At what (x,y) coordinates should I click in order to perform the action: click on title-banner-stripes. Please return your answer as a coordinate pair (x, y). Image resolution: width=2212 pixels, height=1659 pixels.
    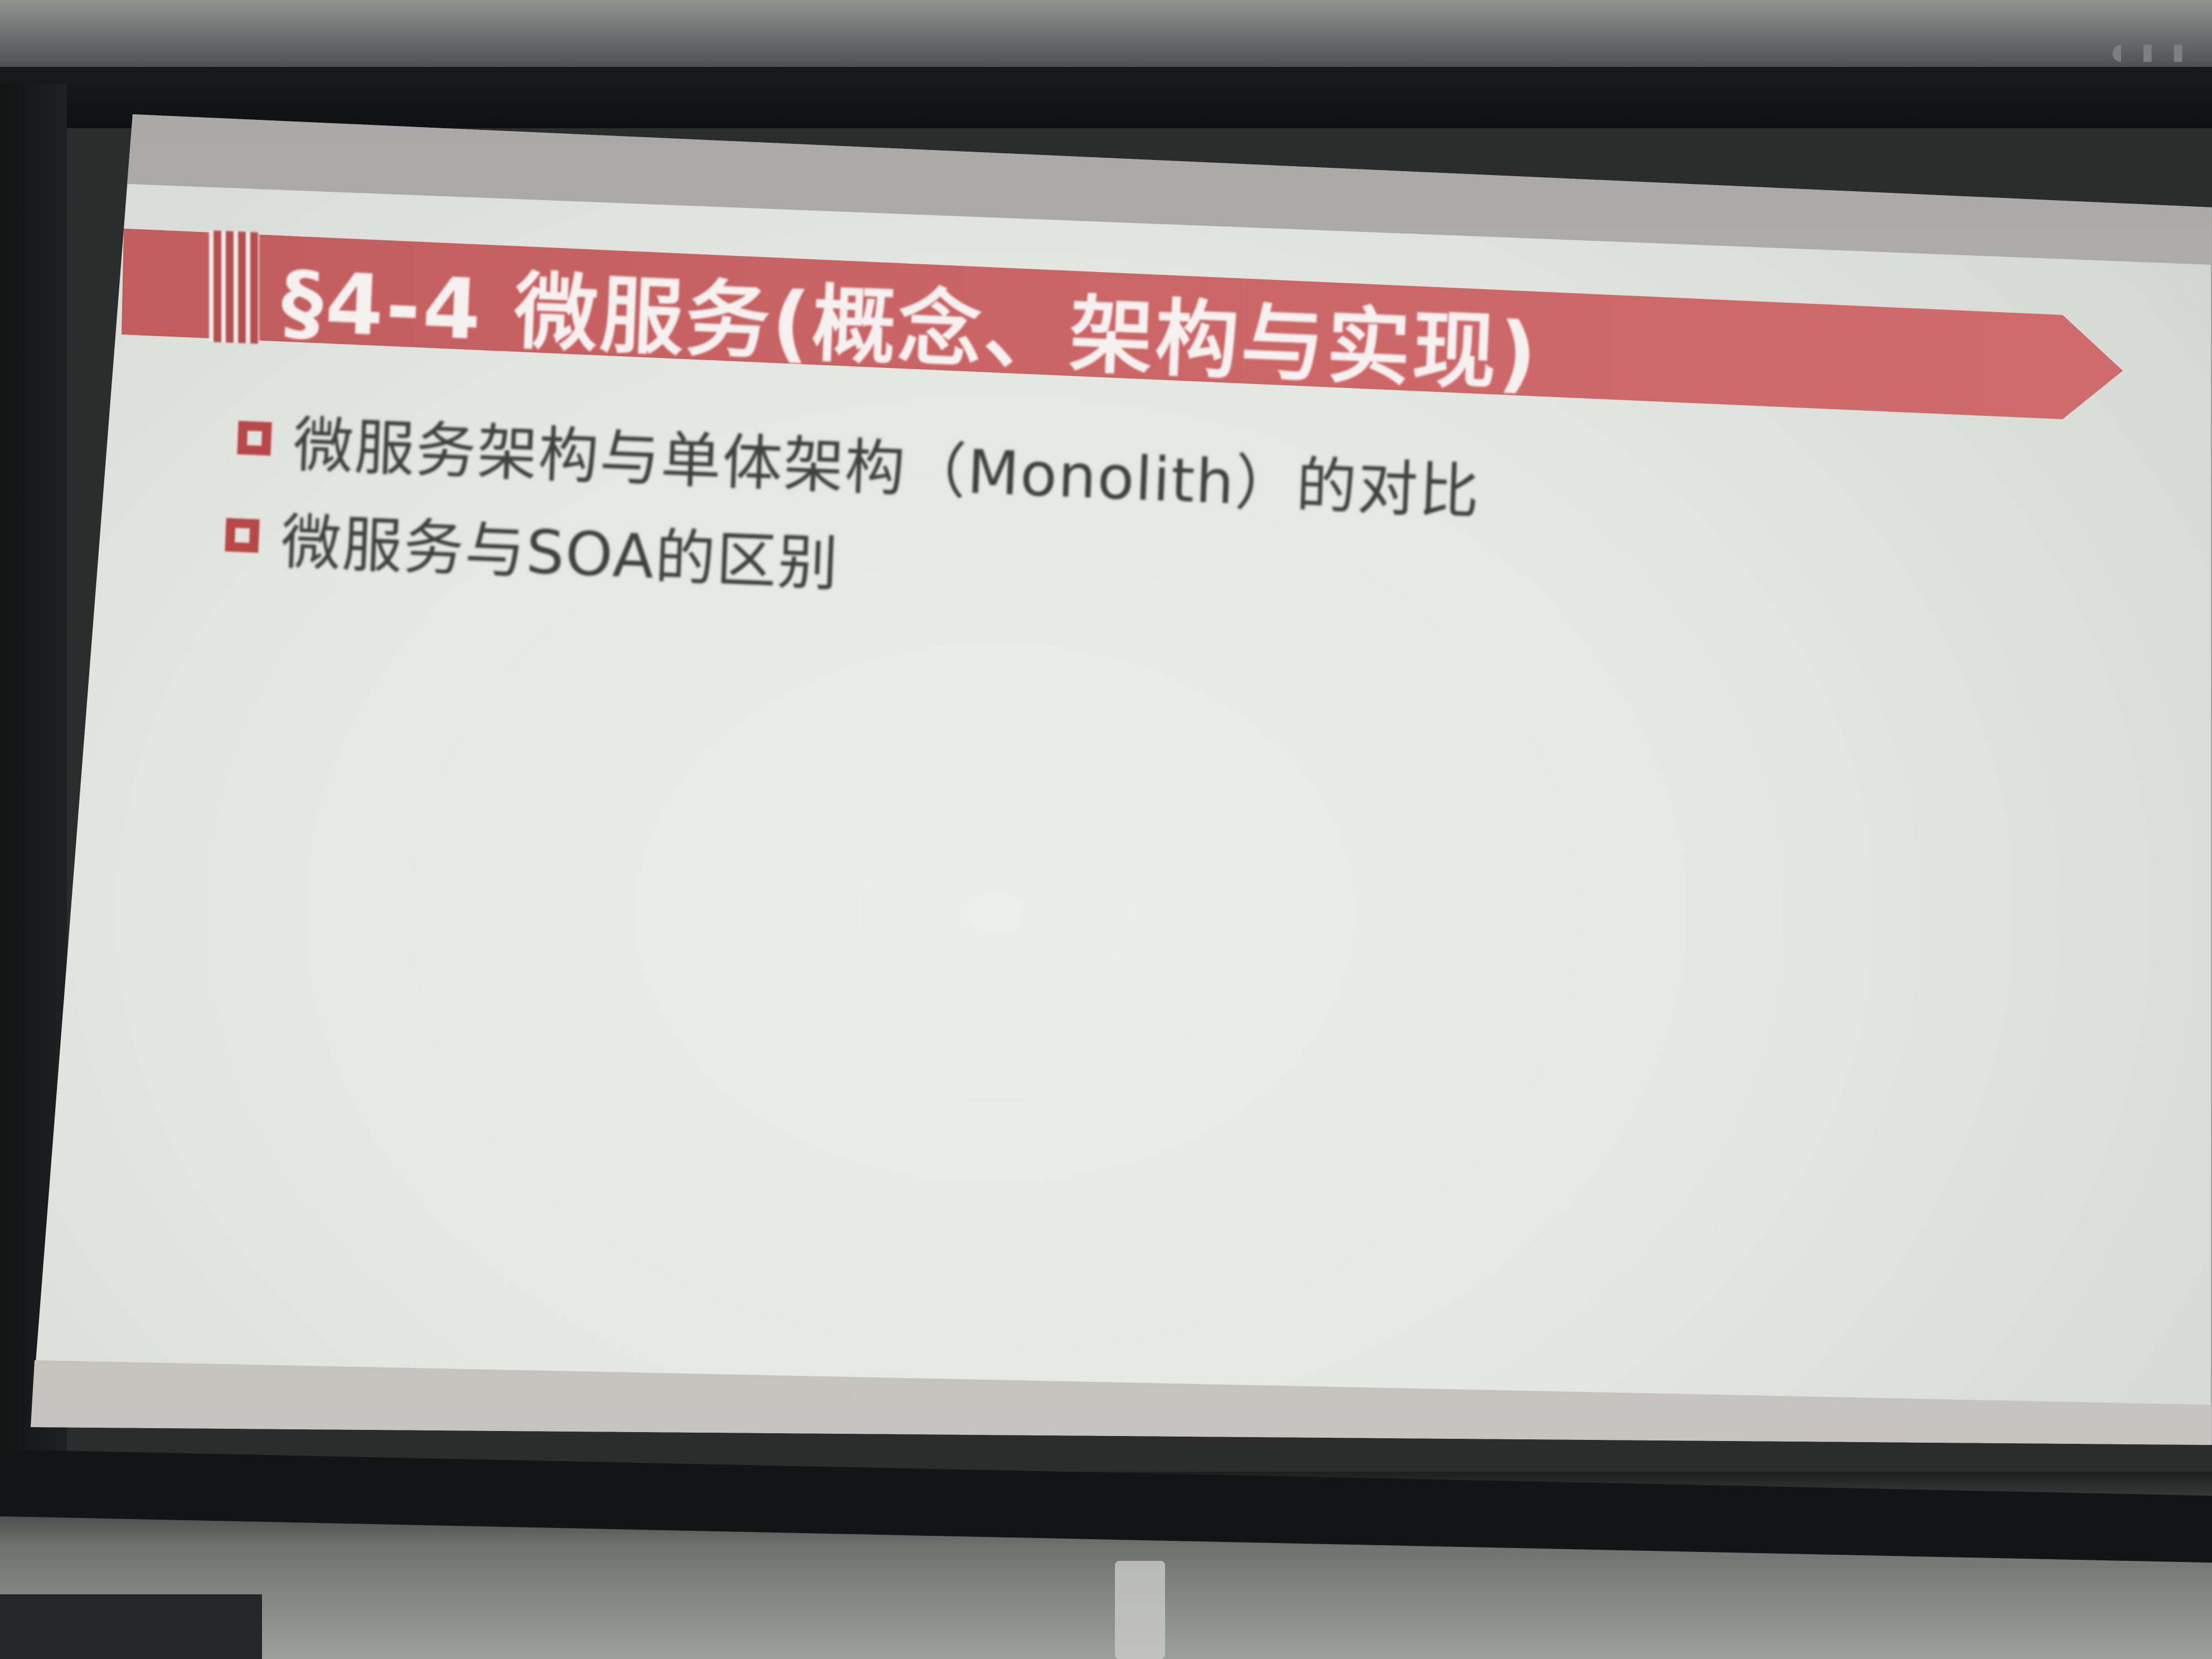
    Looking at the image, I should click on (234, 287).